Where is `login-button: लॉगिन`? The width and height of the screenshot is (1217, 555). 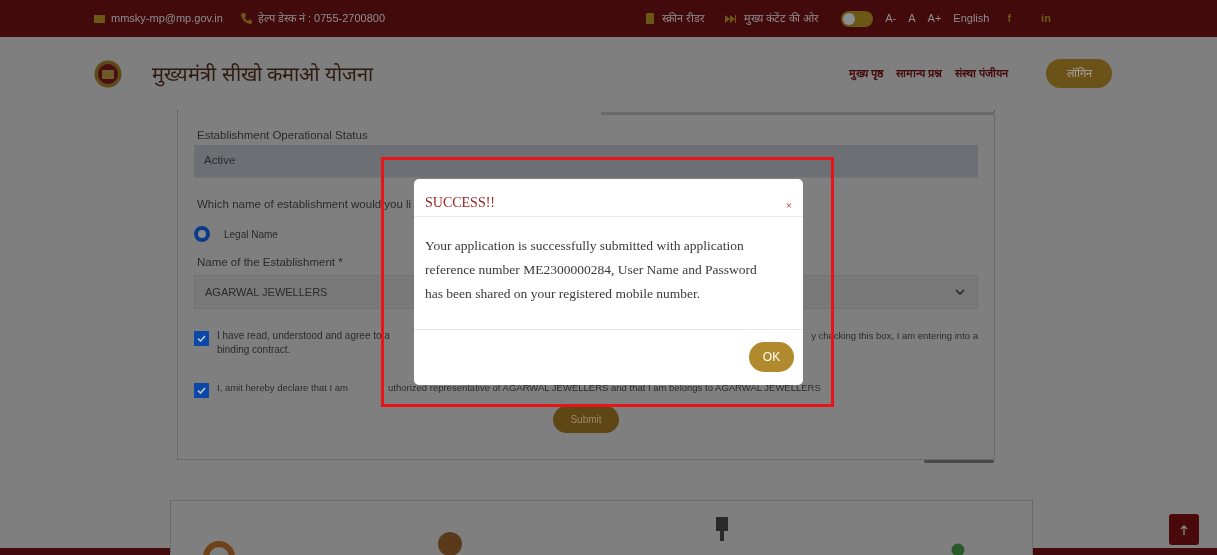
login-button: लॉगिन is located at coordinates (1079, 73).